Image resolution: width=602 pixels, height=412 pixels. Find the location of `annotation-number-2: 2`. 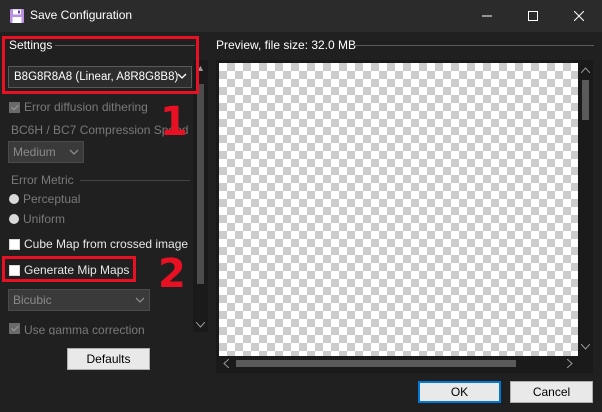

annotation-number-2: 2 is located at coordinates (172, 274).